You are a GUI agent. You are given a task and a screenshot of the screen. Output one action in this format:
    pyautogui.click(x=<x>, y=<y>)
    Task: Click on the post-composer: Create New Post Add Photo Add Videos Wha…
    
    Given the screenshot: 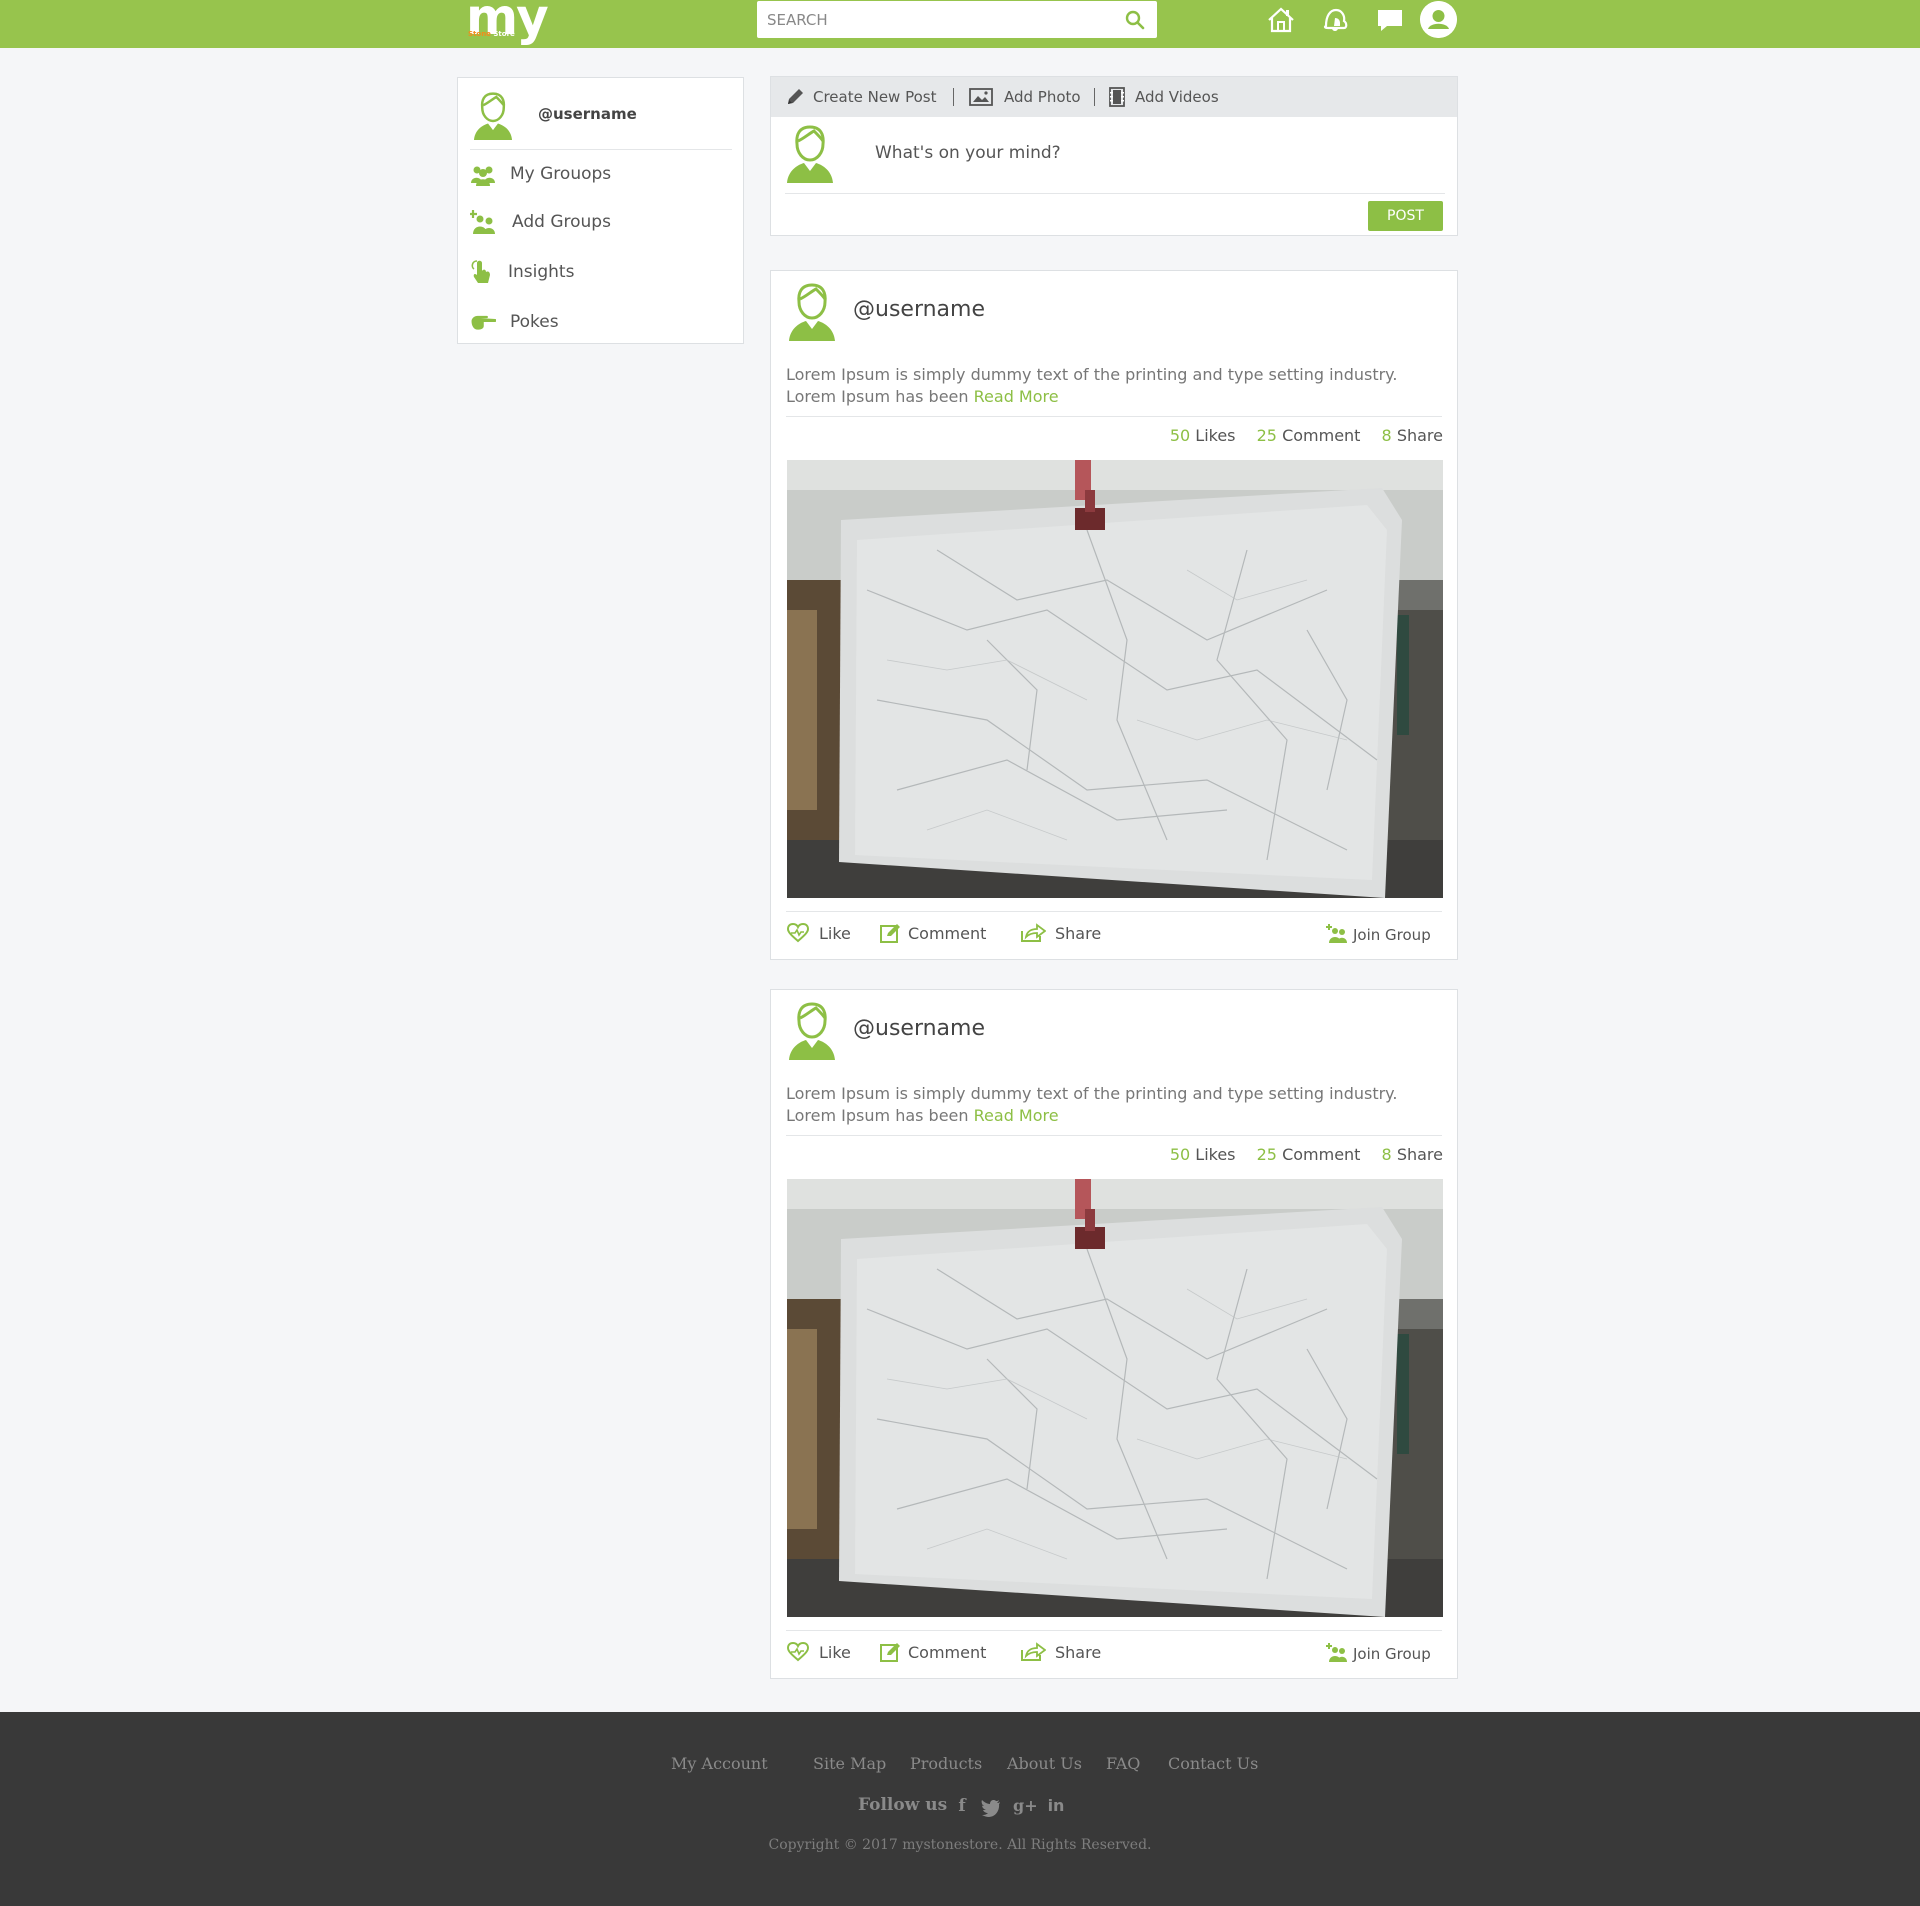 What is the action you would take?
    pyautogui.click(x=1114, y=156)
    